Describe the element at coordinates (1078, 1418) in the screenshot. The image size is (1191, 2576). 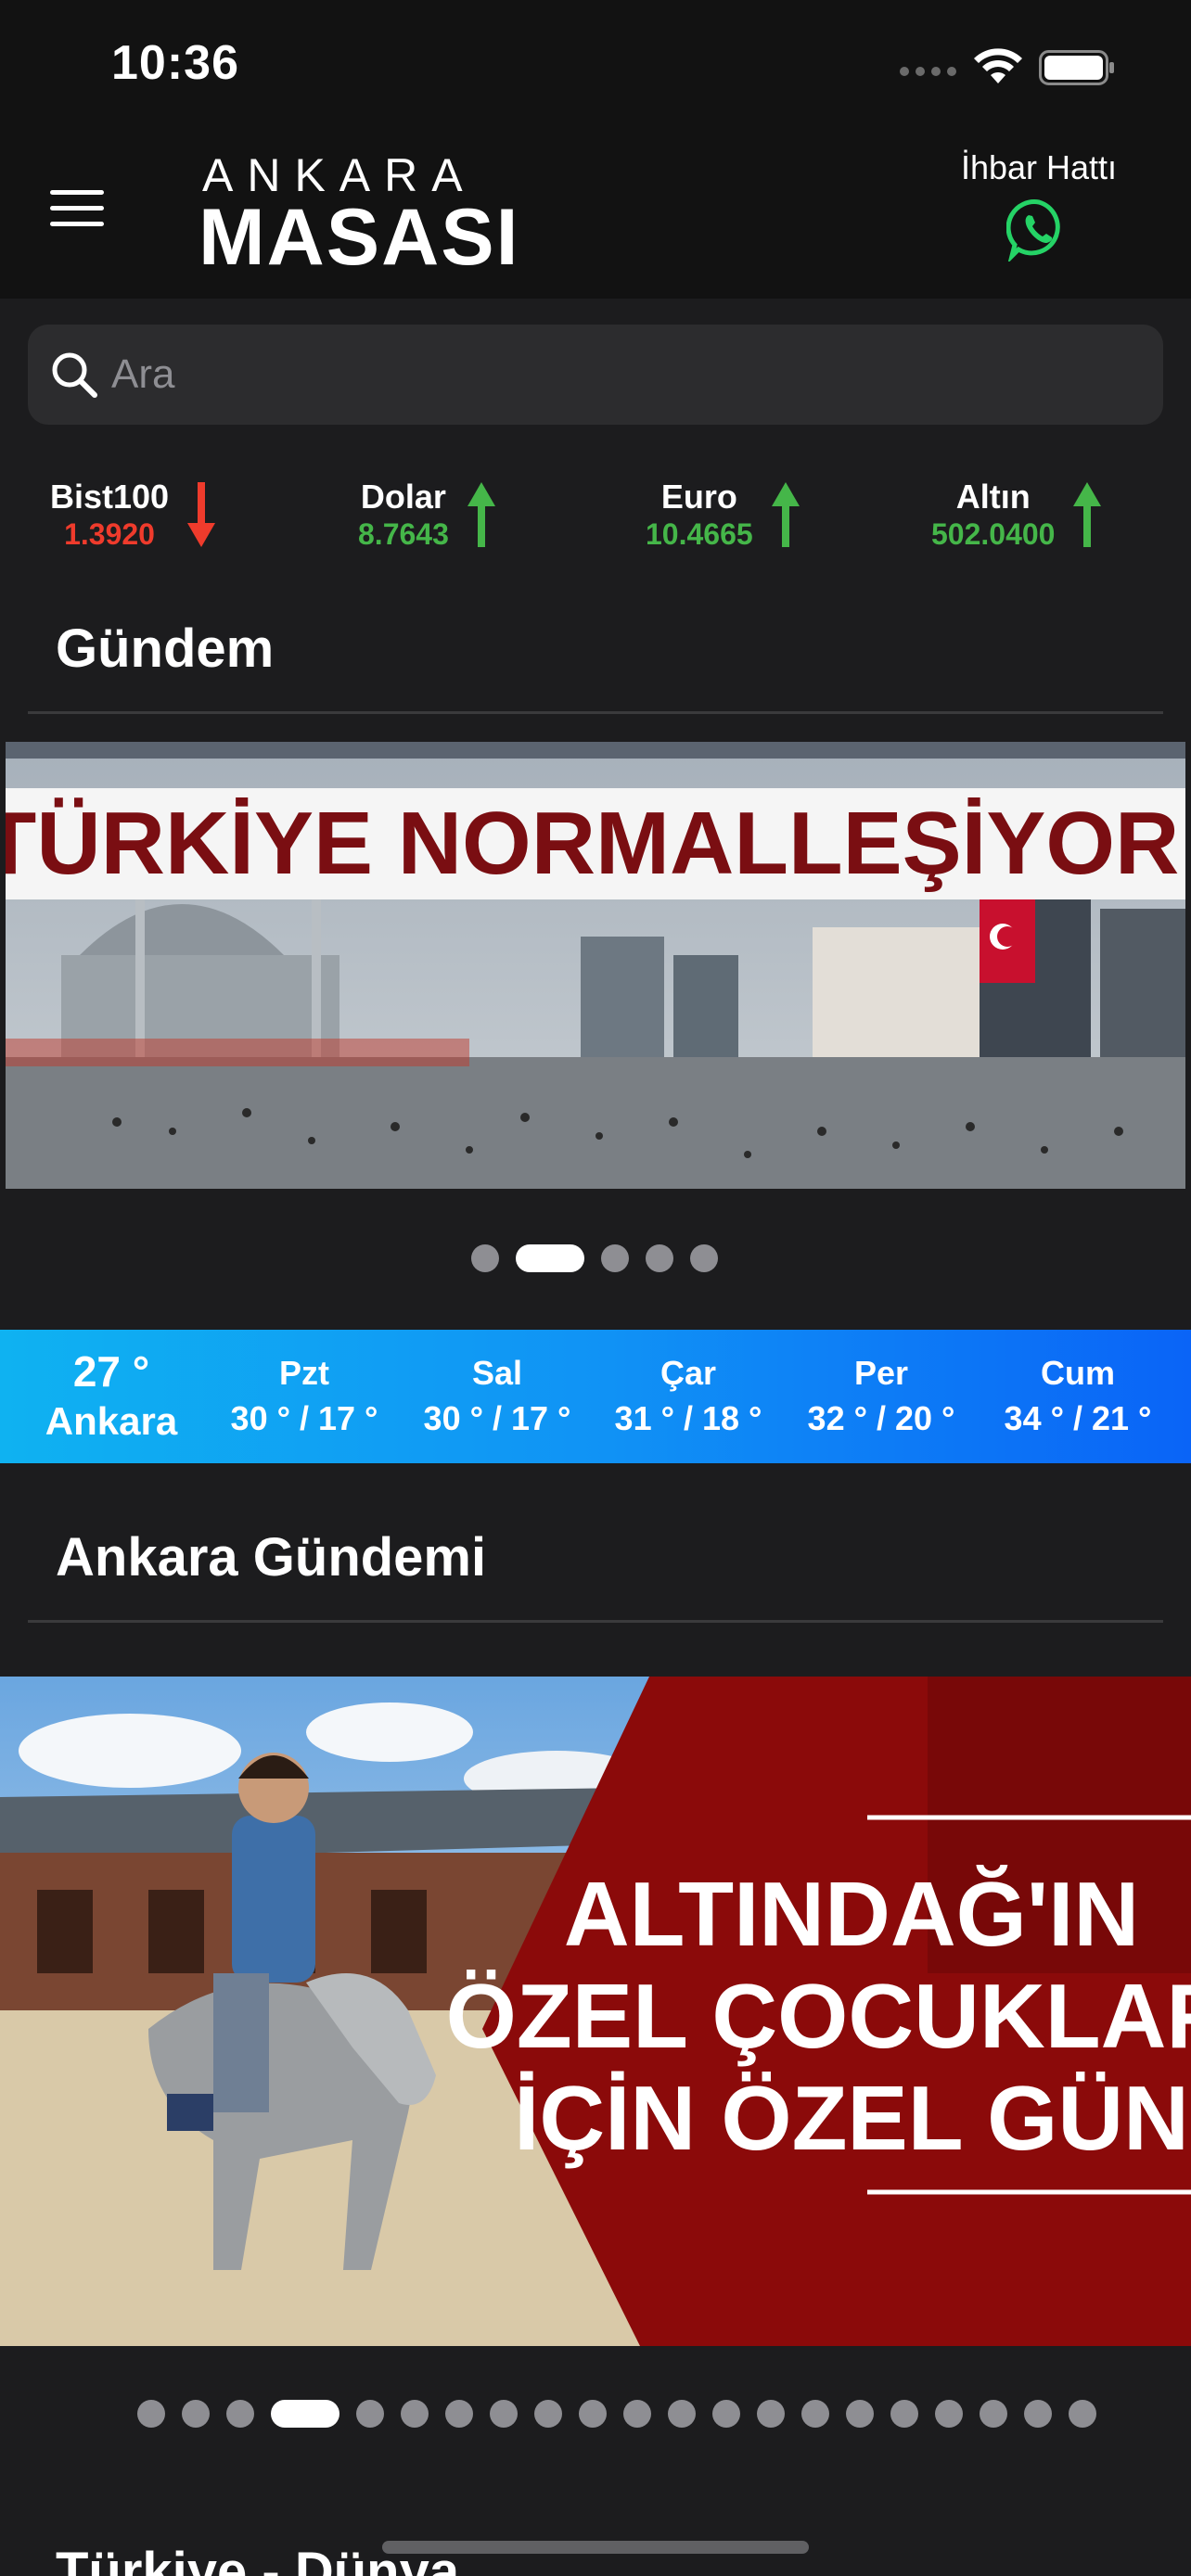
I see `forecast-range: 34 ° / 21 °` at that location.